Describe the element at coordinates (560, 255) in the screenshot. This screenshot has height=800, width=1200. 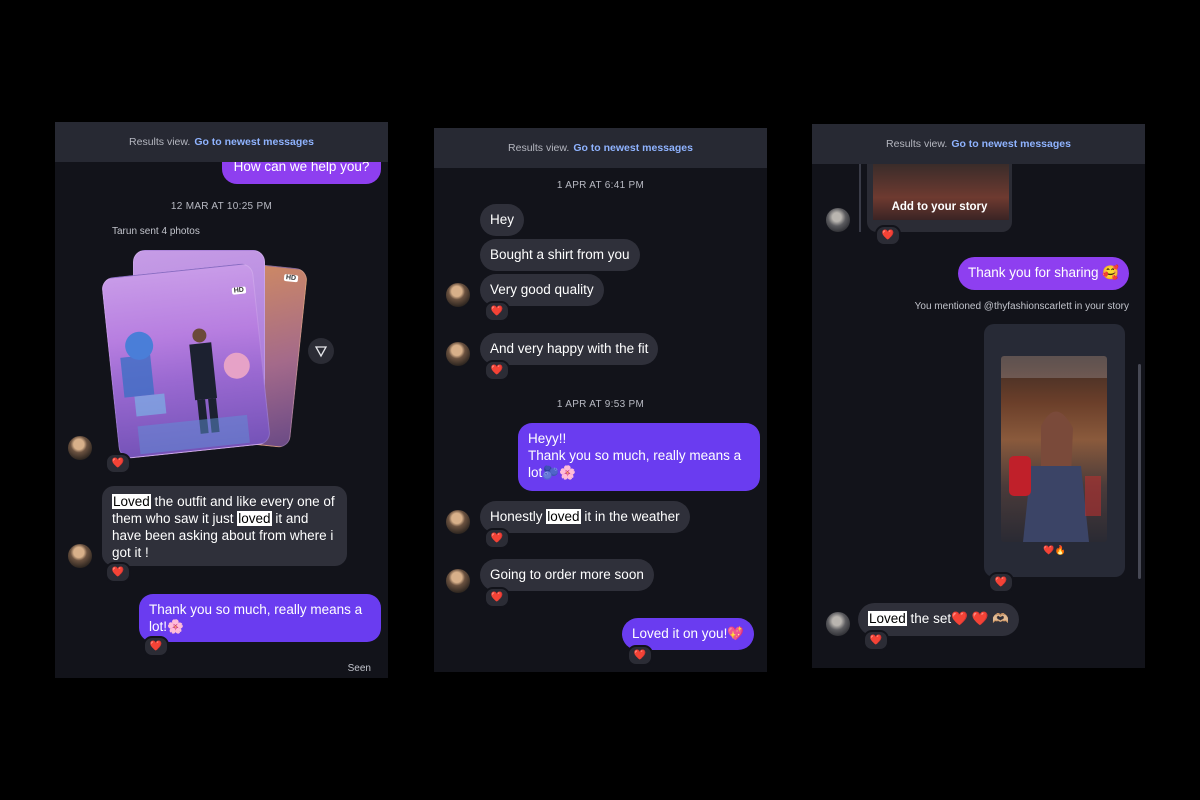
I see `incoming-message: Bought a shirt from you` at that location.